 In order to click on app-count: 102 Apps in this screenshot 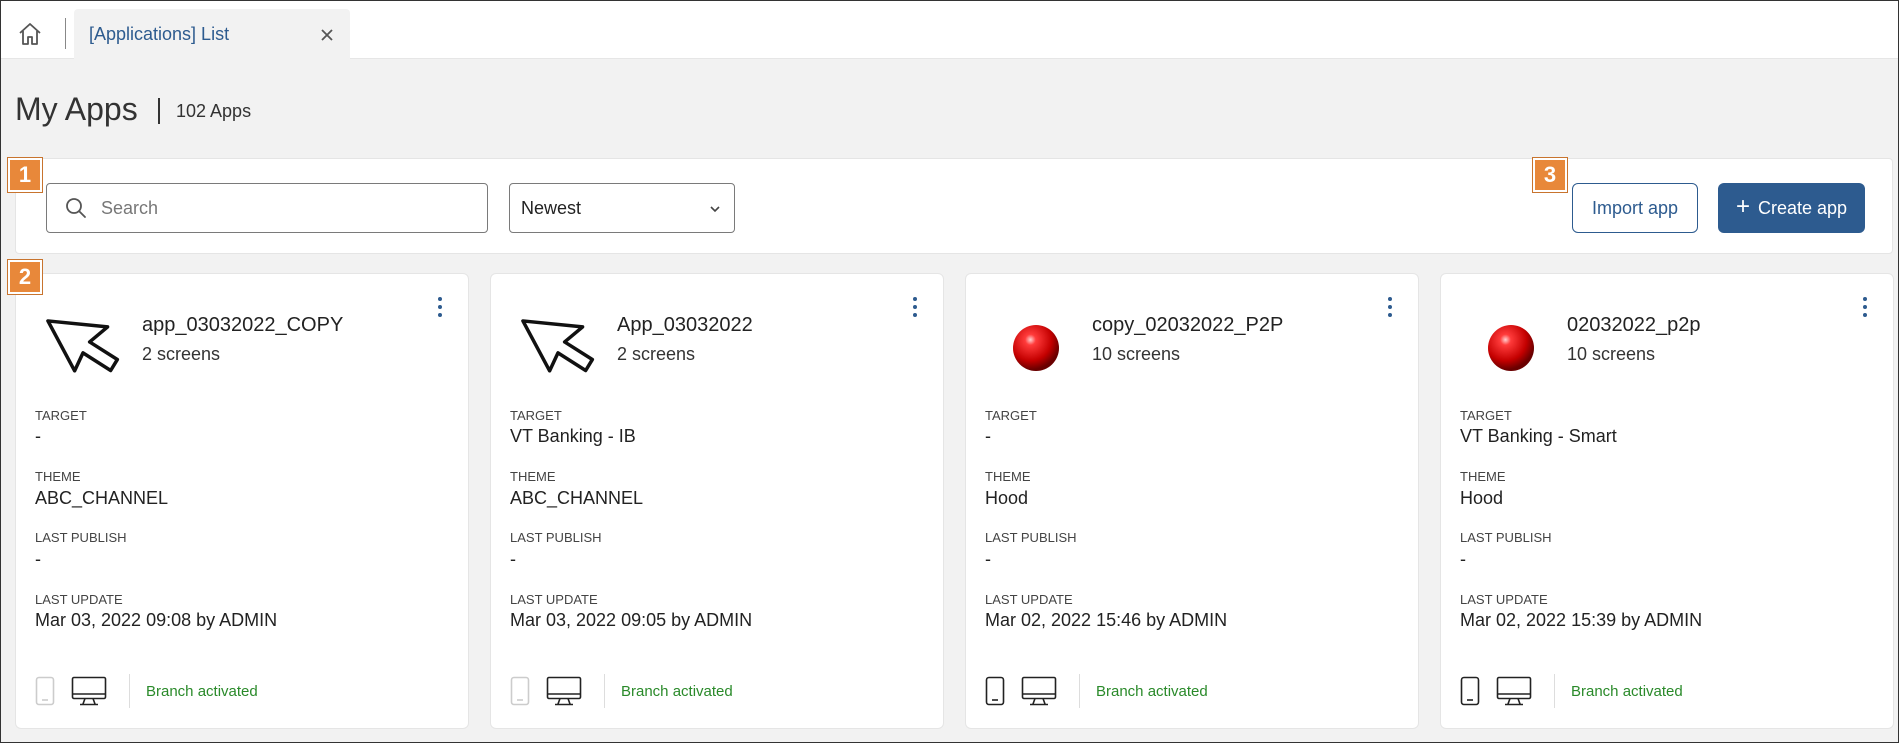, I will do `click(214, 111)`.